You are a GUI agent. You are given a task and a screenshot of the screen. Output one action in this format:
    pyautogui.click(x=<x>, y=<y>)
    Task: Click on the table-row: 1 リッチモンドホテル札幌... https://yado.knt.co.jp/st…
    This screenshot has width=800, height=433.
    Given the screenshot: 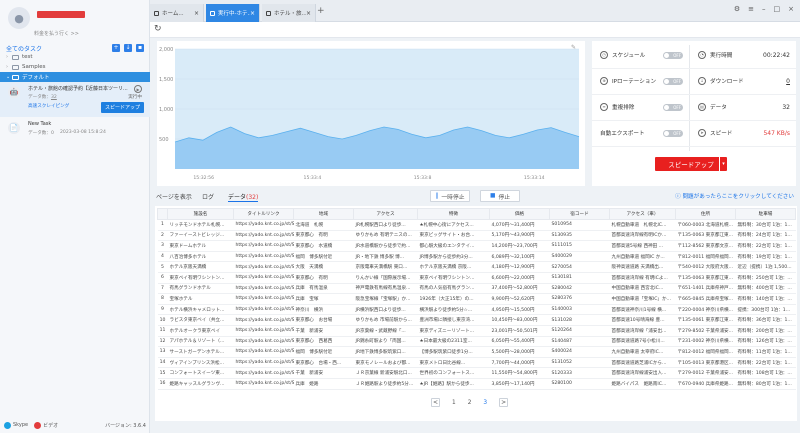 What is the action you would take?
    pyautogui.click(x=476, y=225)
    